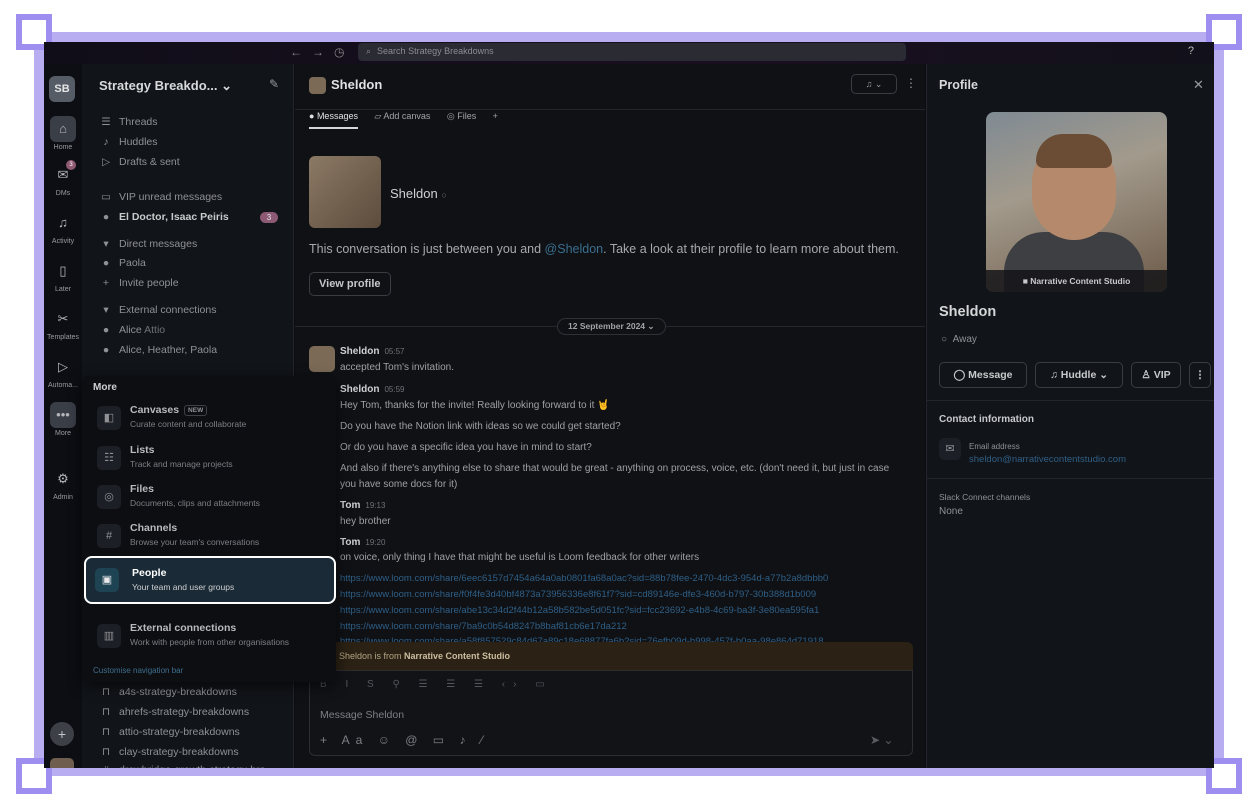 The height and width of the screenshot is (808, 1256). What do you see at coordinates (132, 330) in the screenshot?
I see `sidebar-item-alice: ● Alice Attio` at bounding box center [132, 330].